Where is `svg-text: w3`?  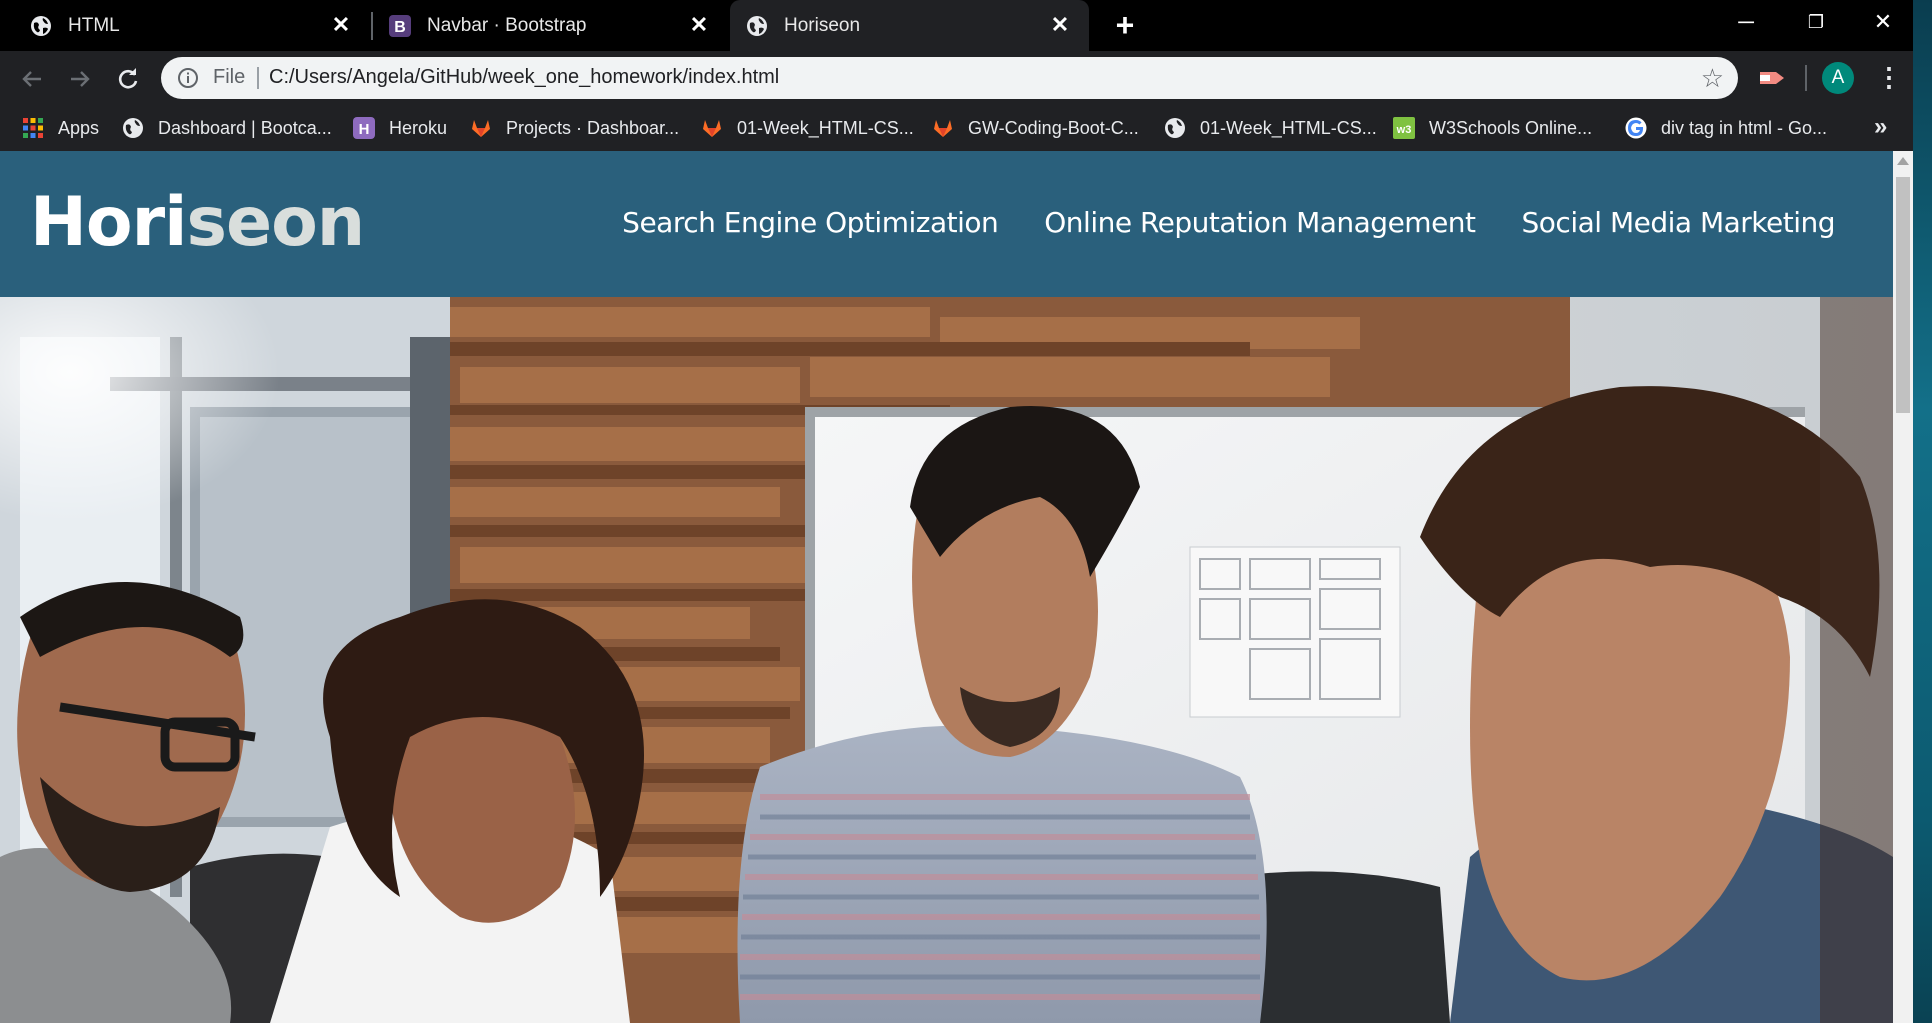 svg-text: w3 is located at coordinates (1404, 130).